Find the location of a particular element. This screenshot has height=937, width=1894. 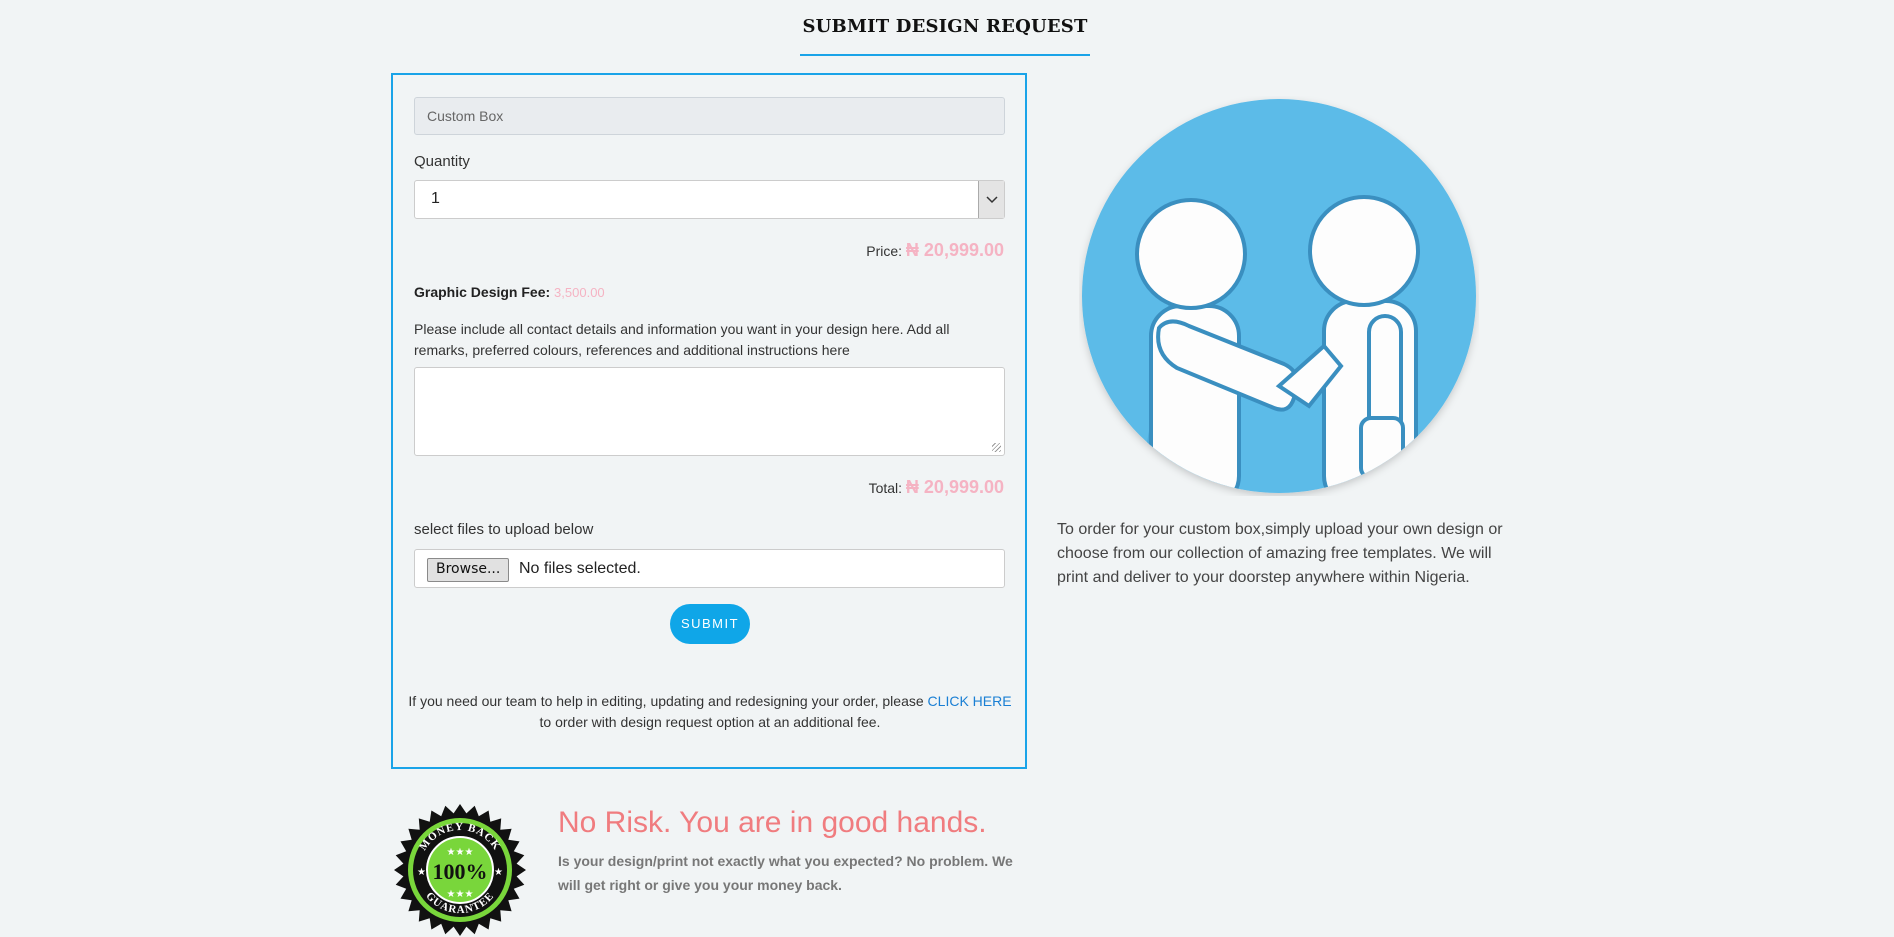

page-title: SUBMIT DESIGN REQUEST is located at coordinates (945, 26).